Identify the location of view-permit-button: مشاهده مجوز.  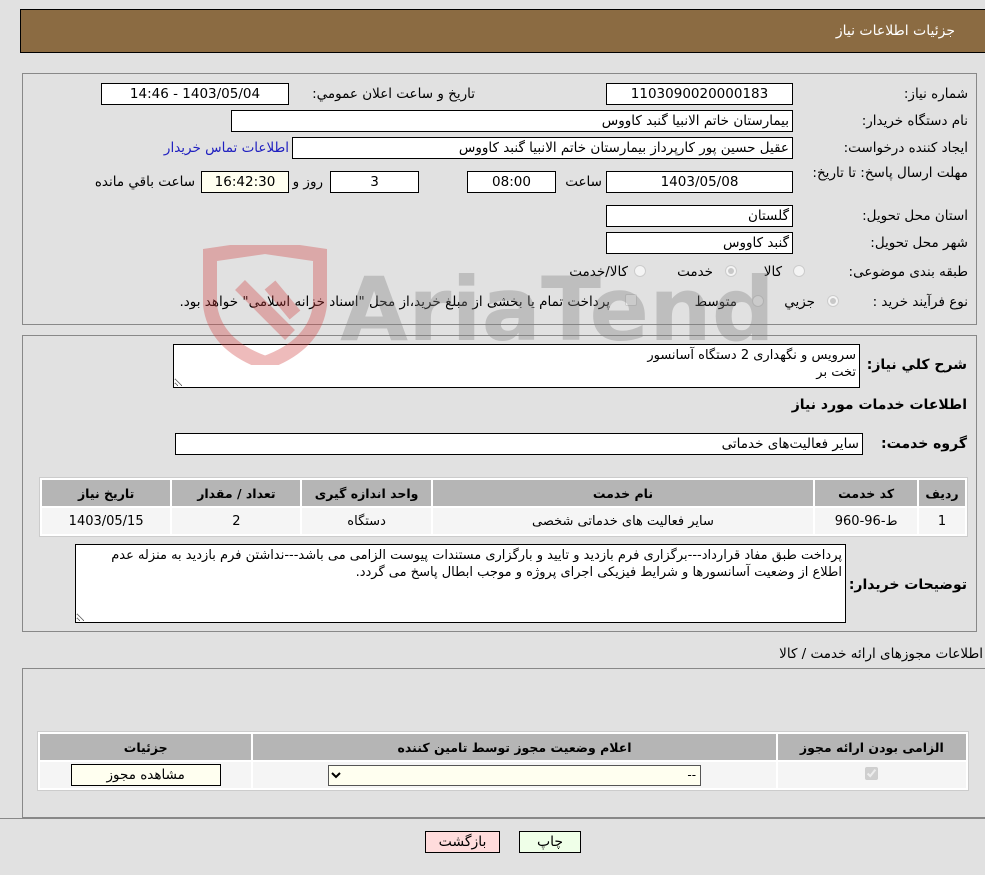
(145, 775).